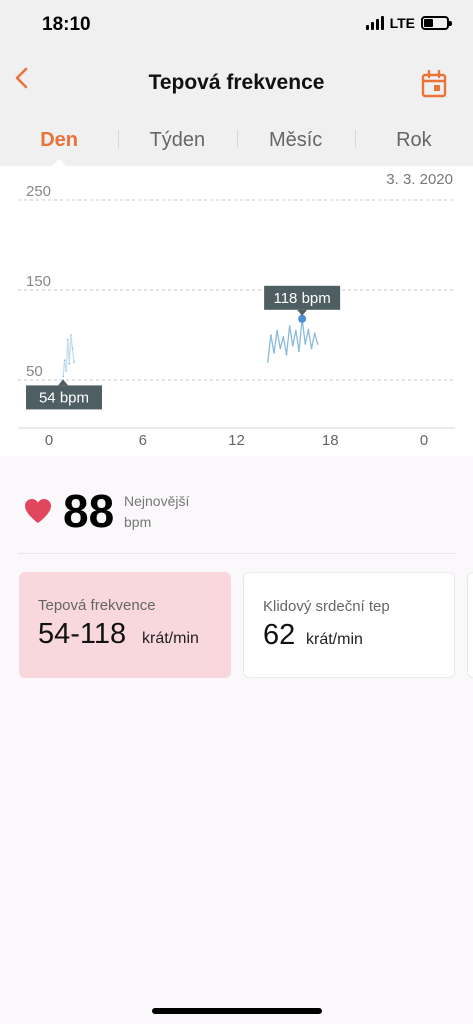 This screenshot has height=1024, width=473. What do you see at coordinates (64, 397) in the screenshot?
I see `min-tooltip-label: 54 bpm` at bounding box center [64, 397].